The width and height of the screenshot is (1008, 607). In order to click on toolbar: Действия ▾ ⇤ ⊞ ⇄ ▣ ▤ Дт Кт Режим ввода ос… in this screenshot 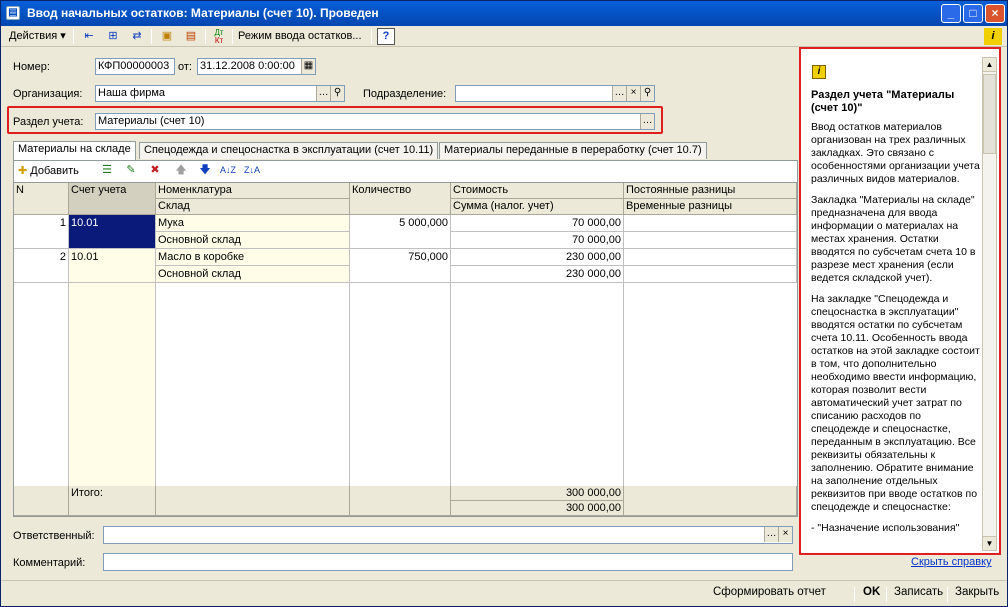, I will do `click(504, 36)`.